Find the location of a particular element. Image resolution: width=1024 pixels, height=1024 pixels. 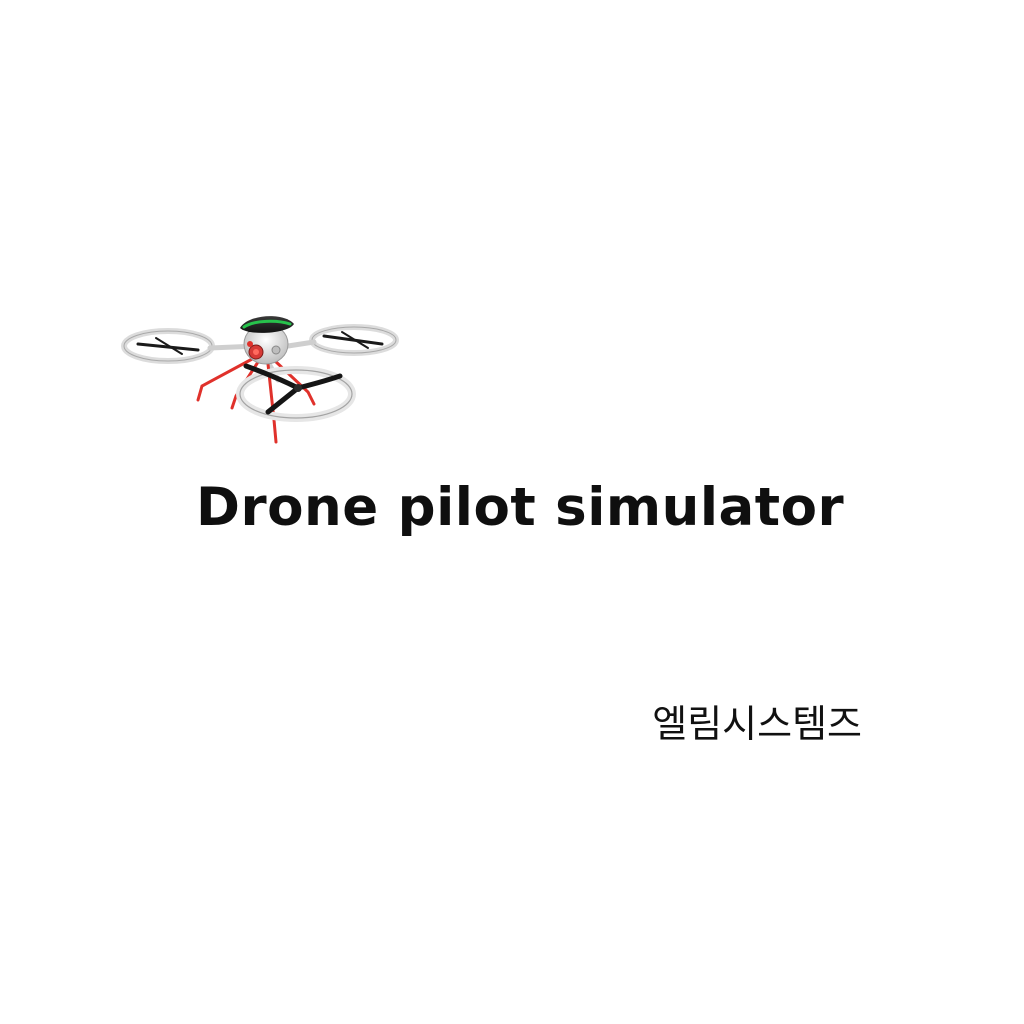

app-title: Drone pilot simulator is located at coordinates (520, 507).